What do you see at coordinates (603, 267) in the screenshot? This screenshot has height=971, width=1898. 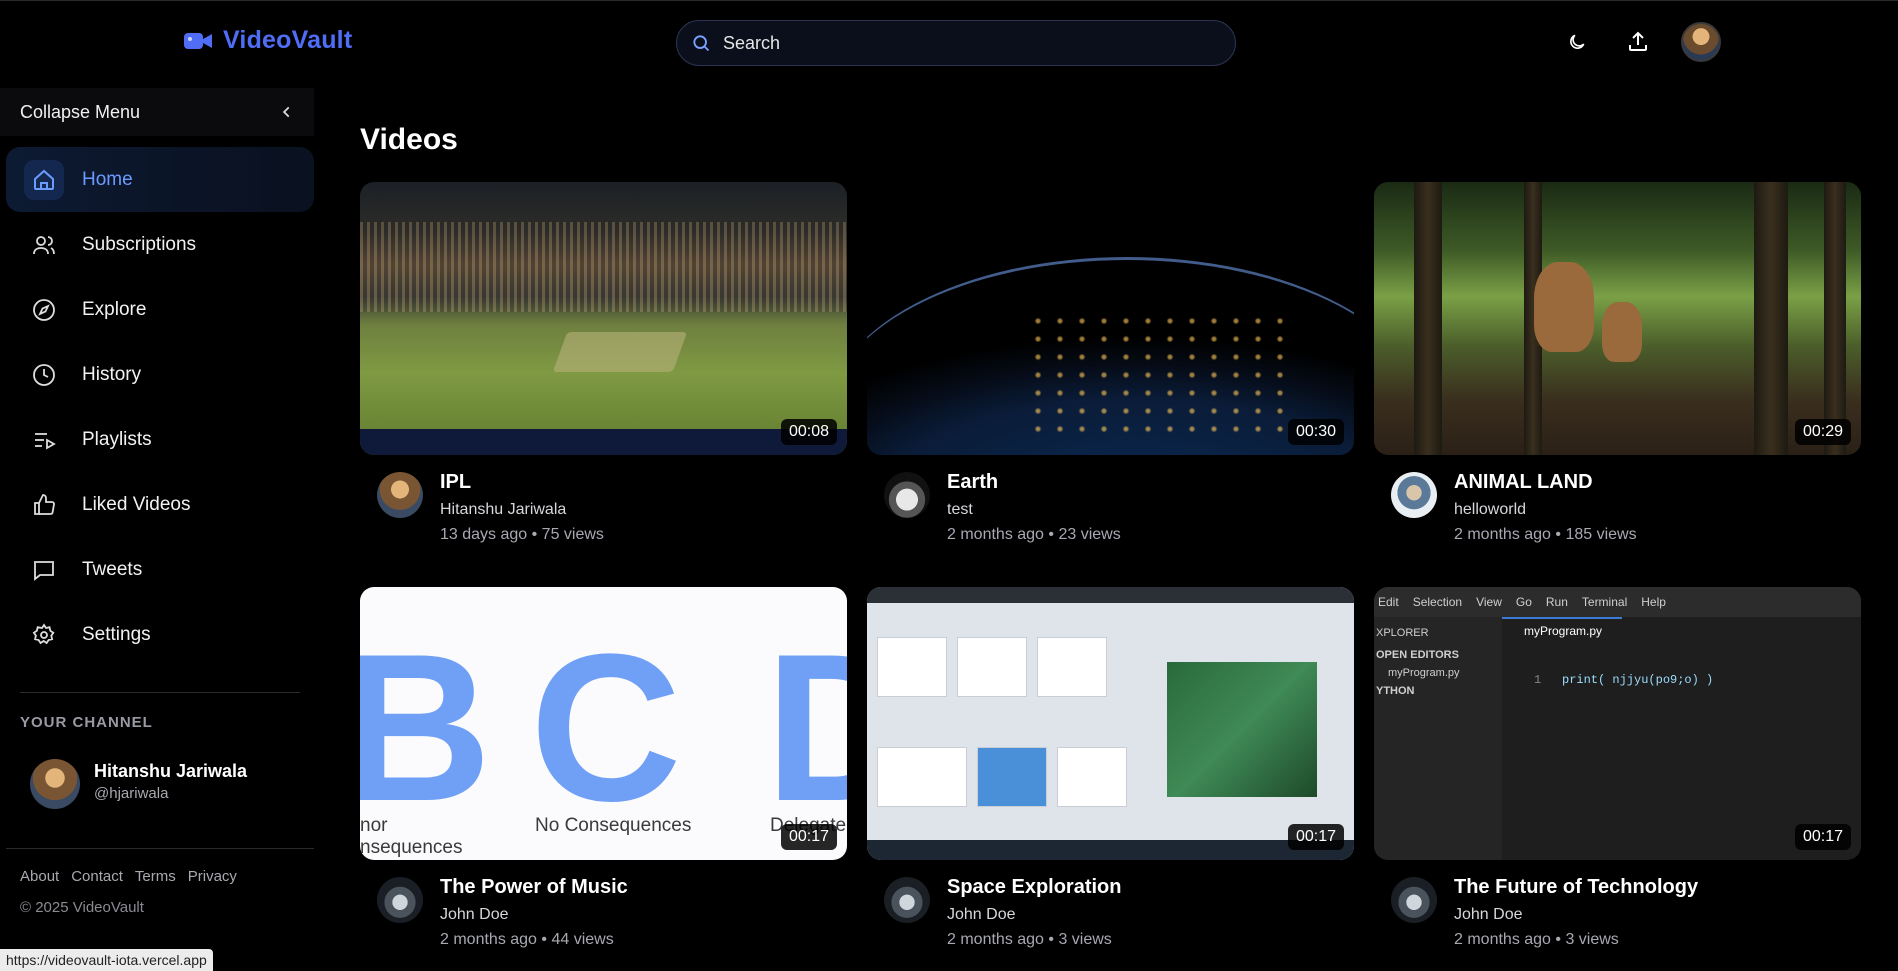 I see `stadium-stand-art` at bounding box center [603, 267].